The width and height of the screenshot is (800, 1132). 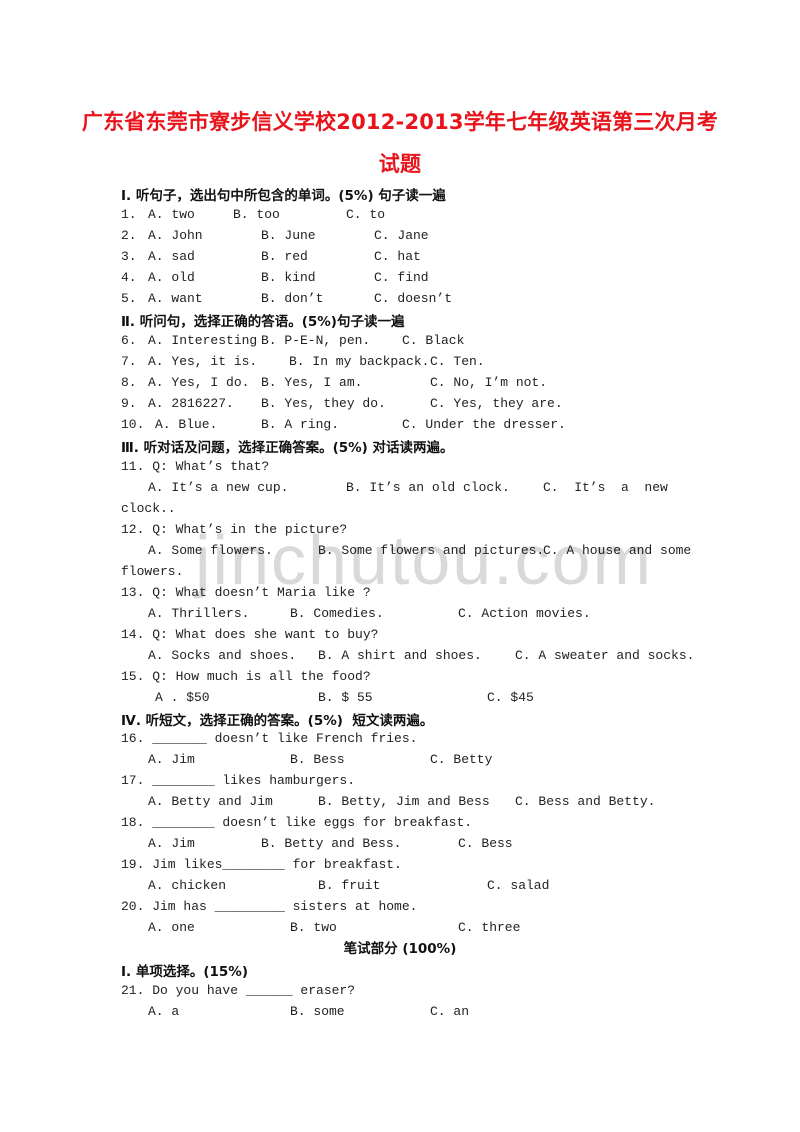 I want to click on option-a: A. Some flowers., so click(x=210, y=550).